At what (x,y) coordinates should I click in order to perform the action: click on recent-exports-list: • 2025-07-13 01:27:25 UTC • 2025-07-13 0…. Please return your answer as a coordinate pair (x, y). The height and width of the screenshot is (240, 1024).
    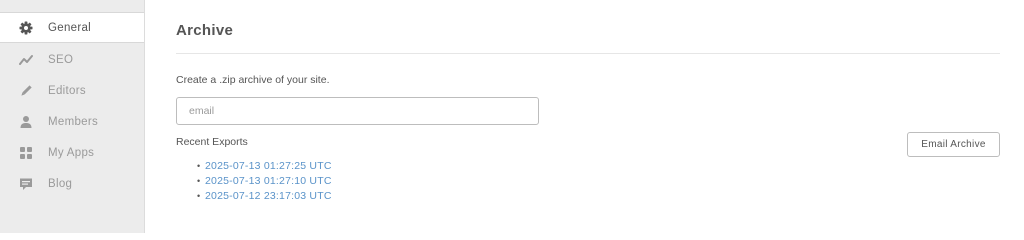
    Looking at the image, I should click on (264, 181).